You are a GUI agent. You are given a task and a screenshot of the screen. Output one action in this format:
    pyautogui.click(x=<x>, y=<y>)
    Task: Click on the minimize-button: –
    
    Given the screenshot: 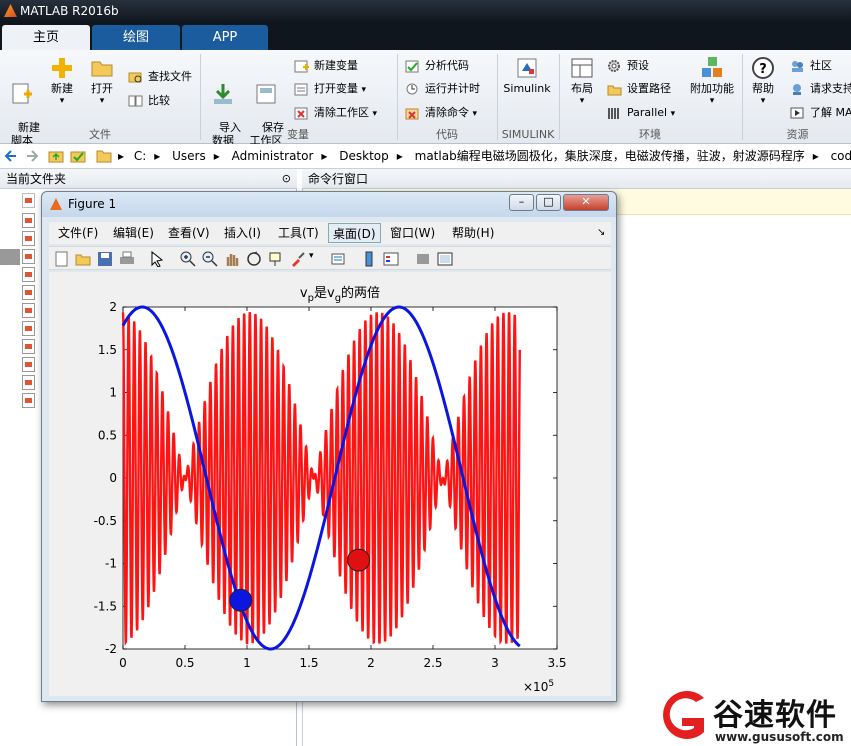 What is the action you would take?
    pyautogui.click(x=521, y=202)
    